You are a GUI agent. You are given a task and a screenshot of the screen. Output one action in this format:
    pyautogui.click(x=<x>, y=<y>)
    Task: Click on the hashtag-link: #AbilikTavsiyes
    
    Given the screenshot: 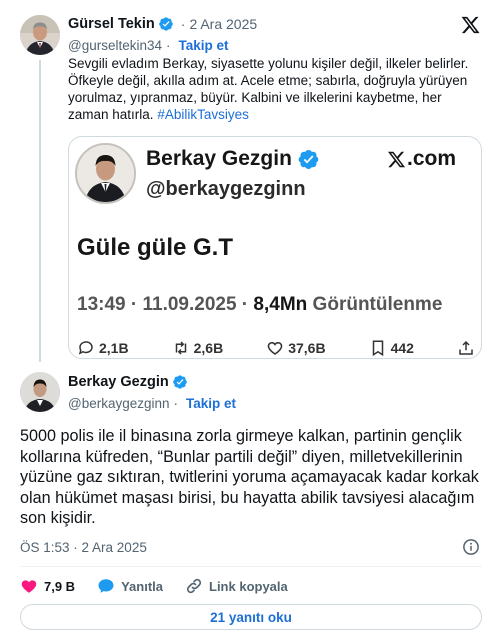 What is the action you would take?
    pyautogui.click(x=203, y=114)
    